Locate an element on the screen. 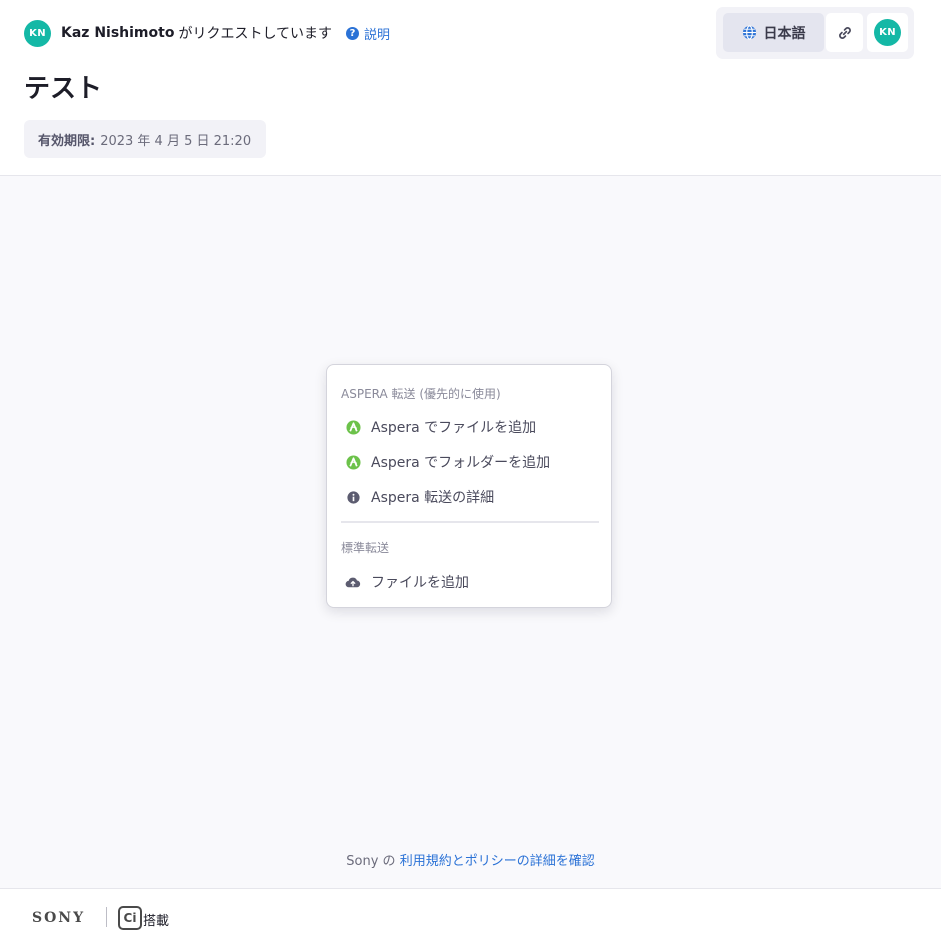 Image resolution: width=941 pixels, height=945 pixels. aspera-add-folder-item: Aspera でフォルダーを追加 is located at coordinates (470, 462).